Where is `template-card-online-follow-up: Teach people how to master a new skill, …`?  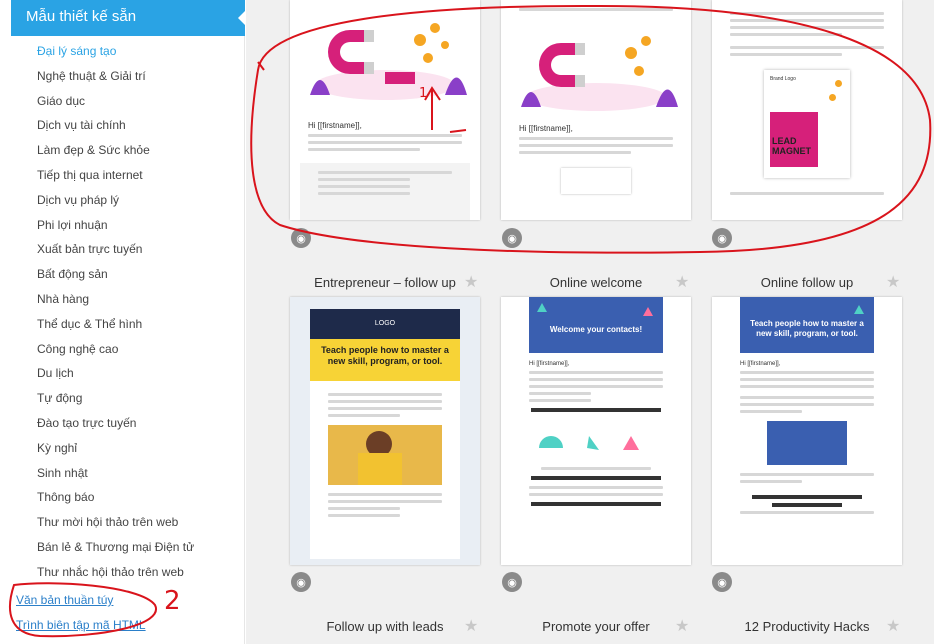 template-card-online-follow-up: Teach people how to master a new skill, … is located at coordinates (807, 431).